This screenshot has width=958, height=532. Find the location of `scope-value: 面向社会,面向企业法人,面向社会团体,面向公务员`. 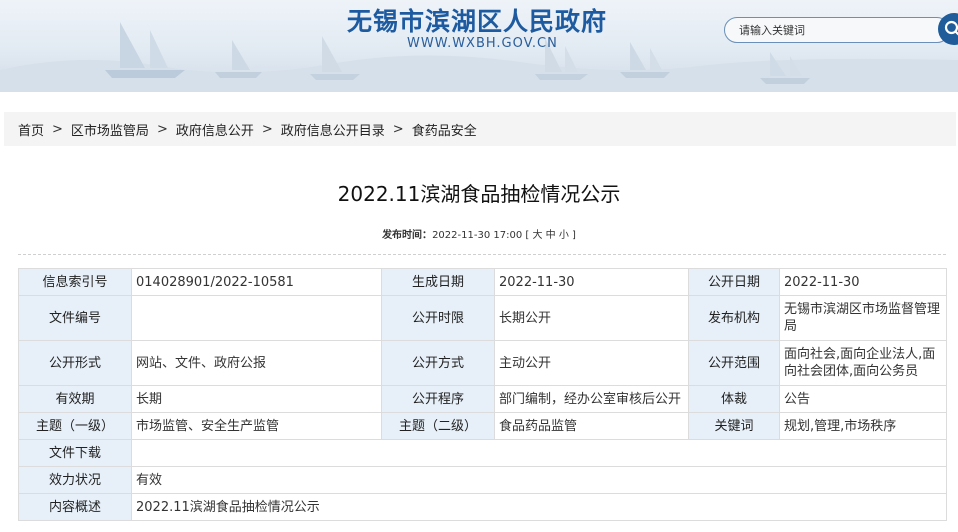

scope-value: 面向社会,面向企业法人,面向社会团体,面向公务员 is located at coordinates (863, 363).